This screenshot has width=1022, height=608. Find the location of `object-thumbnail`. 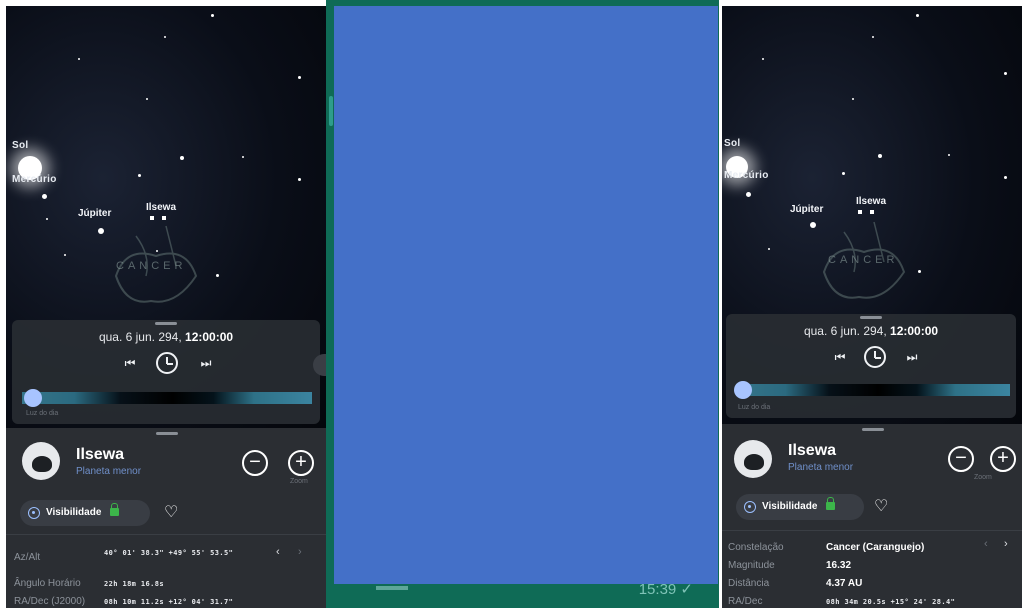

object-thumbnail is located at coordinates (41, 461).